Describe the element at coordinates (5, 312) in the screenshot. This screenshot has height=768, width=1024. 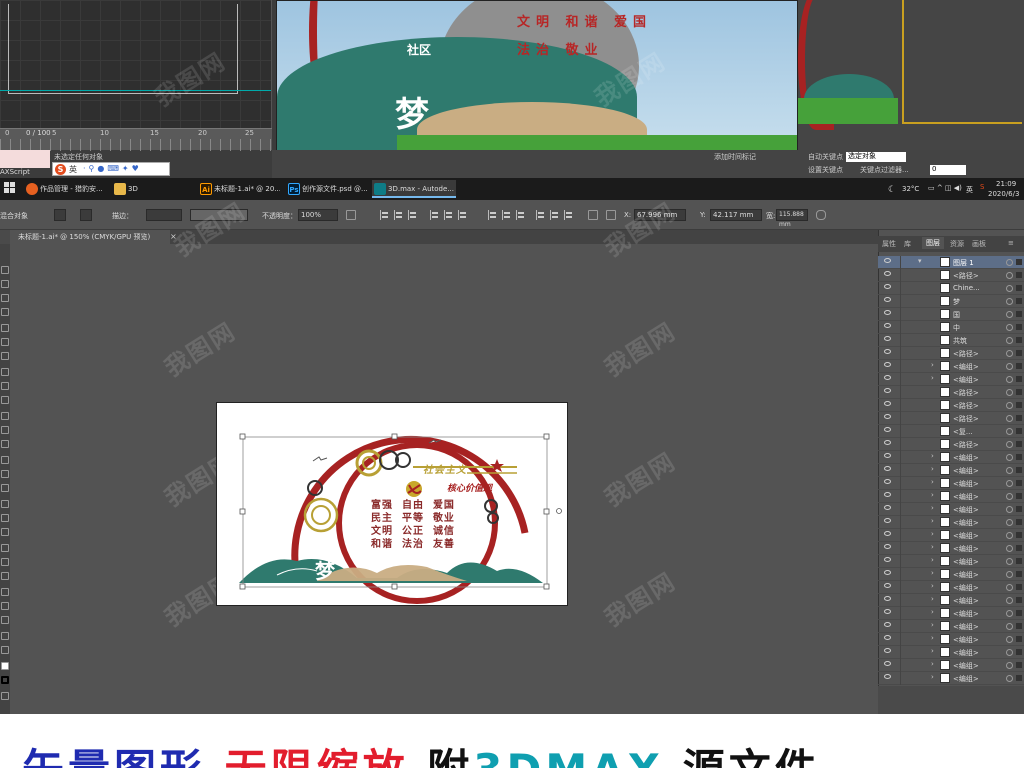
I see `lasso-tool-icon` at that location.